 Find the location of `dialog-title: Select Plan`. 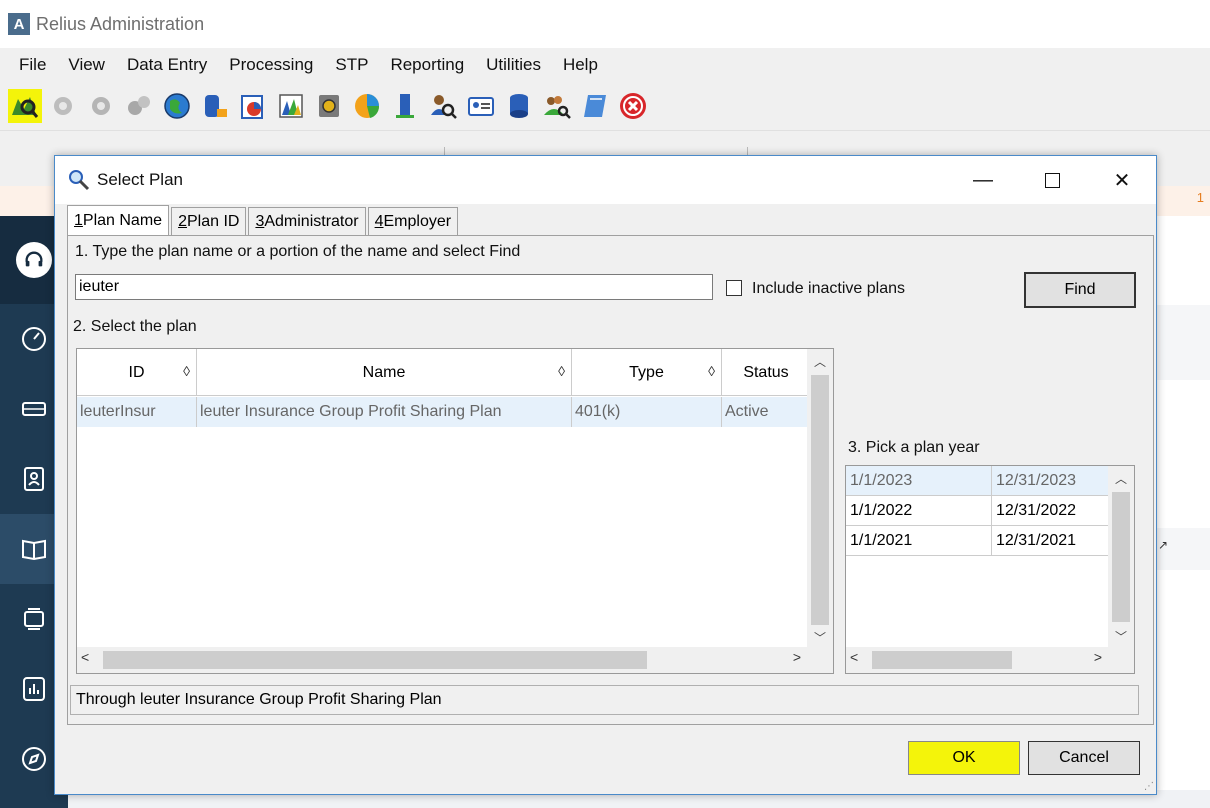

dialog-title: Select Plan is located at coordinates (140, 179).